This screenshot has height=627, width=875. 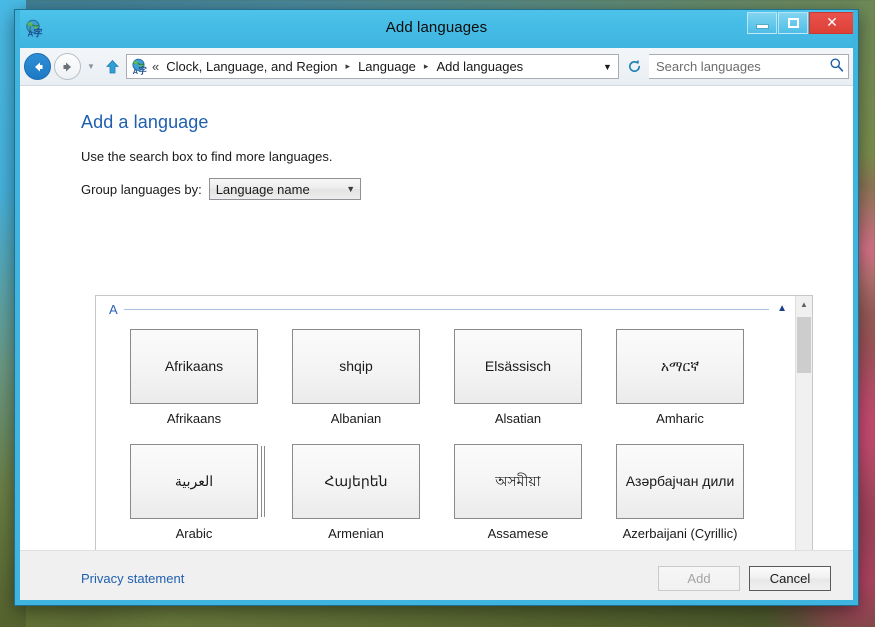 I want to click on up-arrow-icon, so click(x=112, y=66).